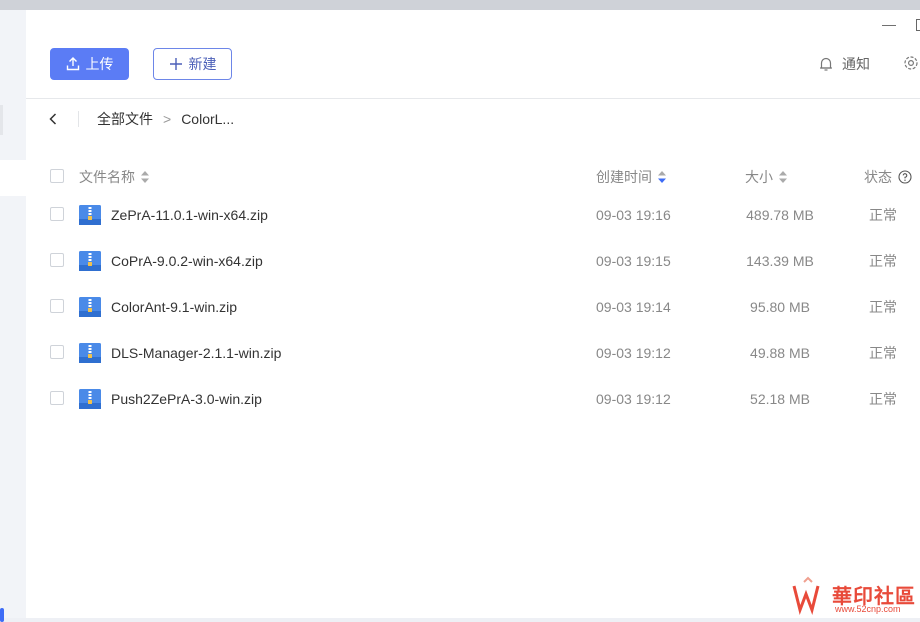 Image resolution: width=920 pixels, height=622 pixels. What do you see at coordinates (918, 25) in the screenshot?
I see `maximize-icon` at bounding box center [918, 25].